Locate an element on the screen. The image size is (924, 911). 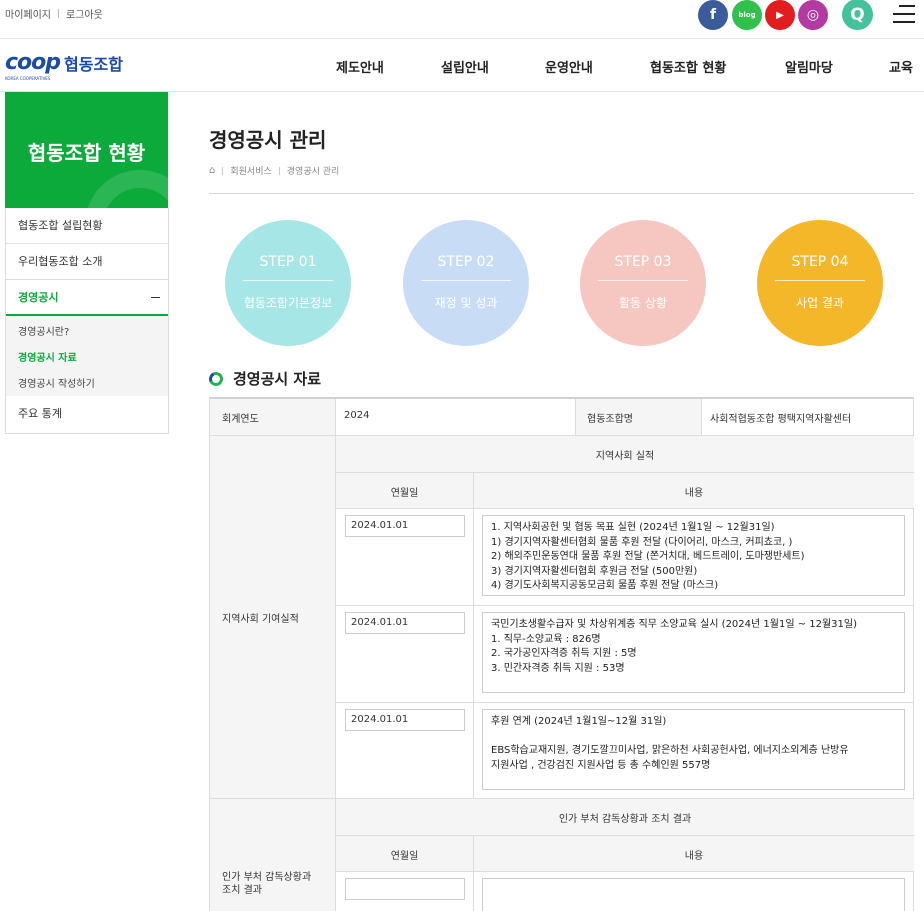
breadcrumb-item: 회원서비스 is located at coordinates (250, 170).